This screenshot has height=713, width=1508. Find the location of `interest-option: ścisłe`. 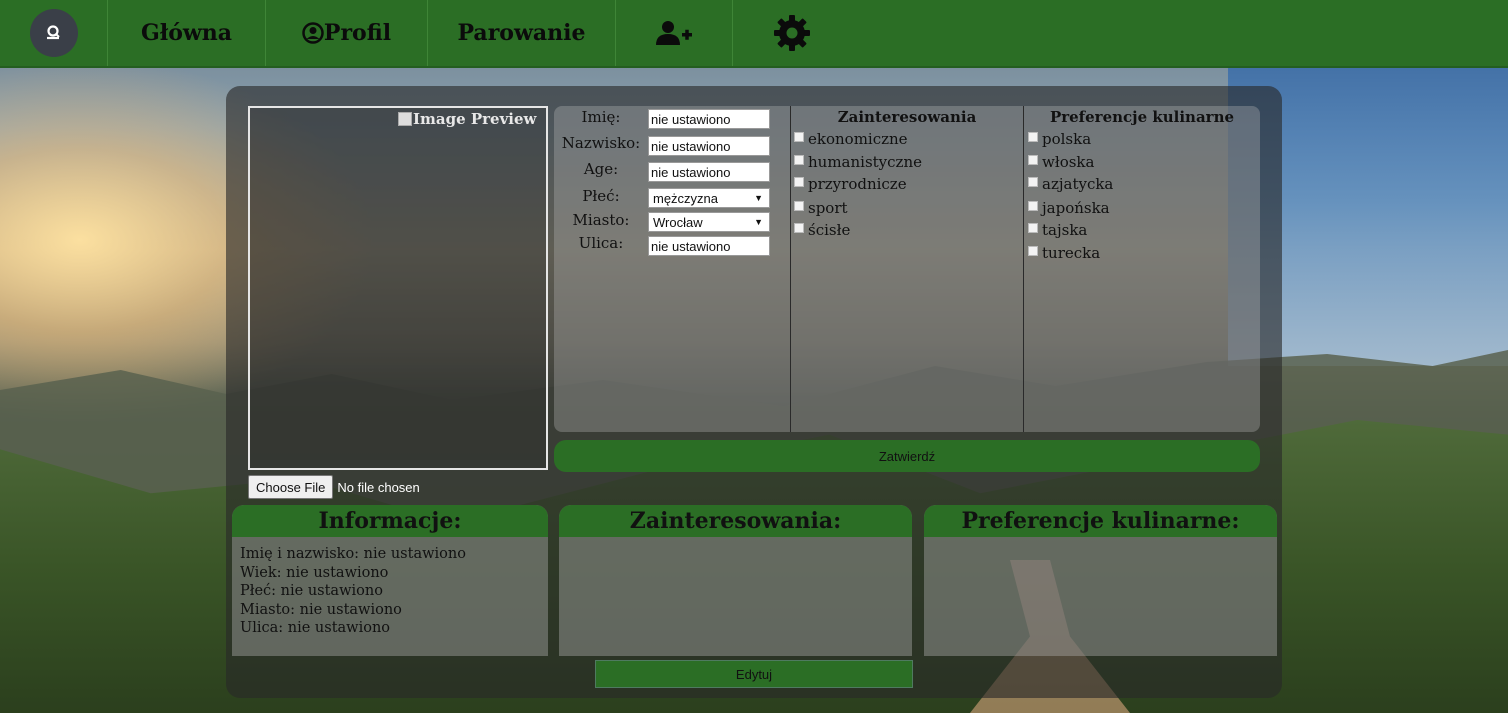

interest-option: ścisłe is located at coordinates (822, 230).